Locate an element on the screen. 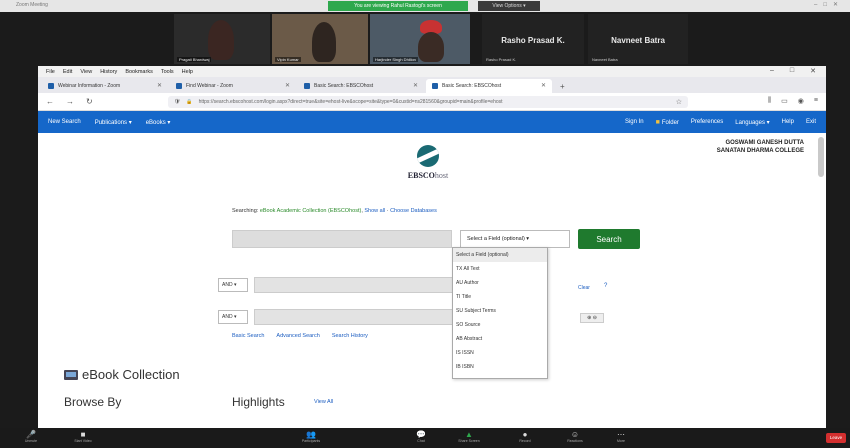 The image size is (850, 448). dropdown-option: SU Subject Terms is located at coordinates (500, 311).